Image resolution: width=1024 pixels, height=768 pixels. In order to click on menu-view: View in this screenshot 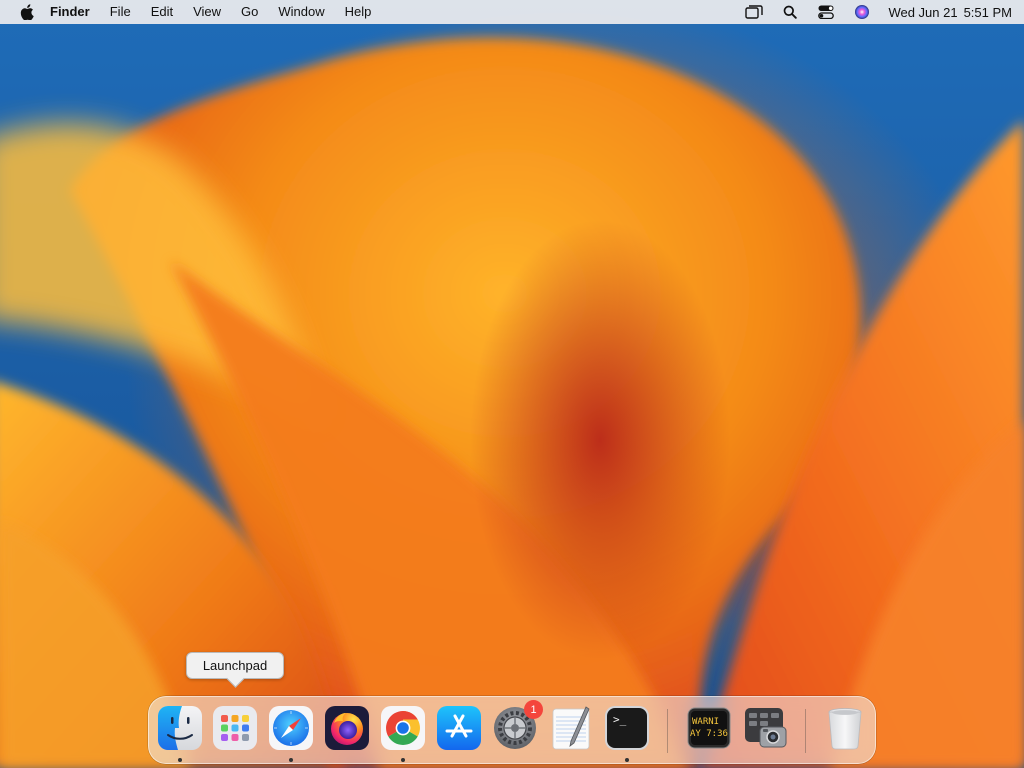, I will do `click(207, 12)`.